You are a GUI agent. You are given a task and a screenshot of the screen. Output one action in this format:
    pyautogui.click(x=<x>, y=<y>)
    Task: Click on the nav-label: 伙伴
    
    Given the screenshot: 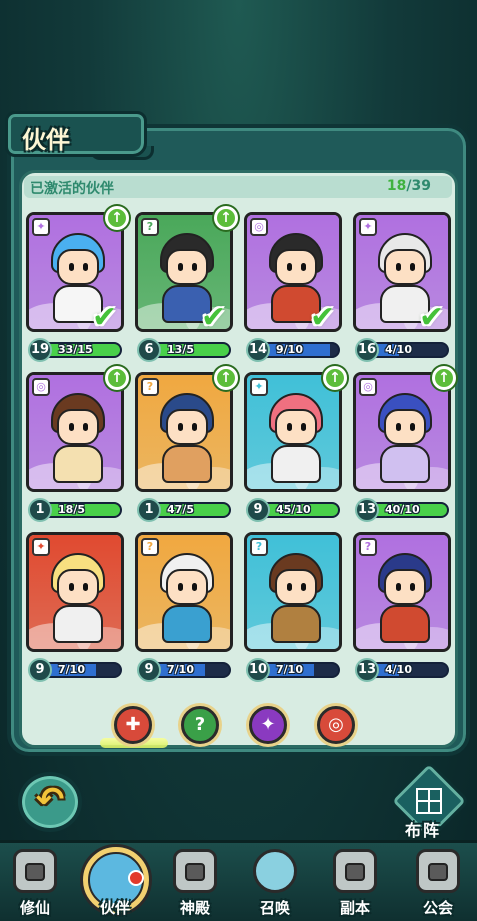 What is the action you would take?
    pyautogui.click(x=114, y=908)
    